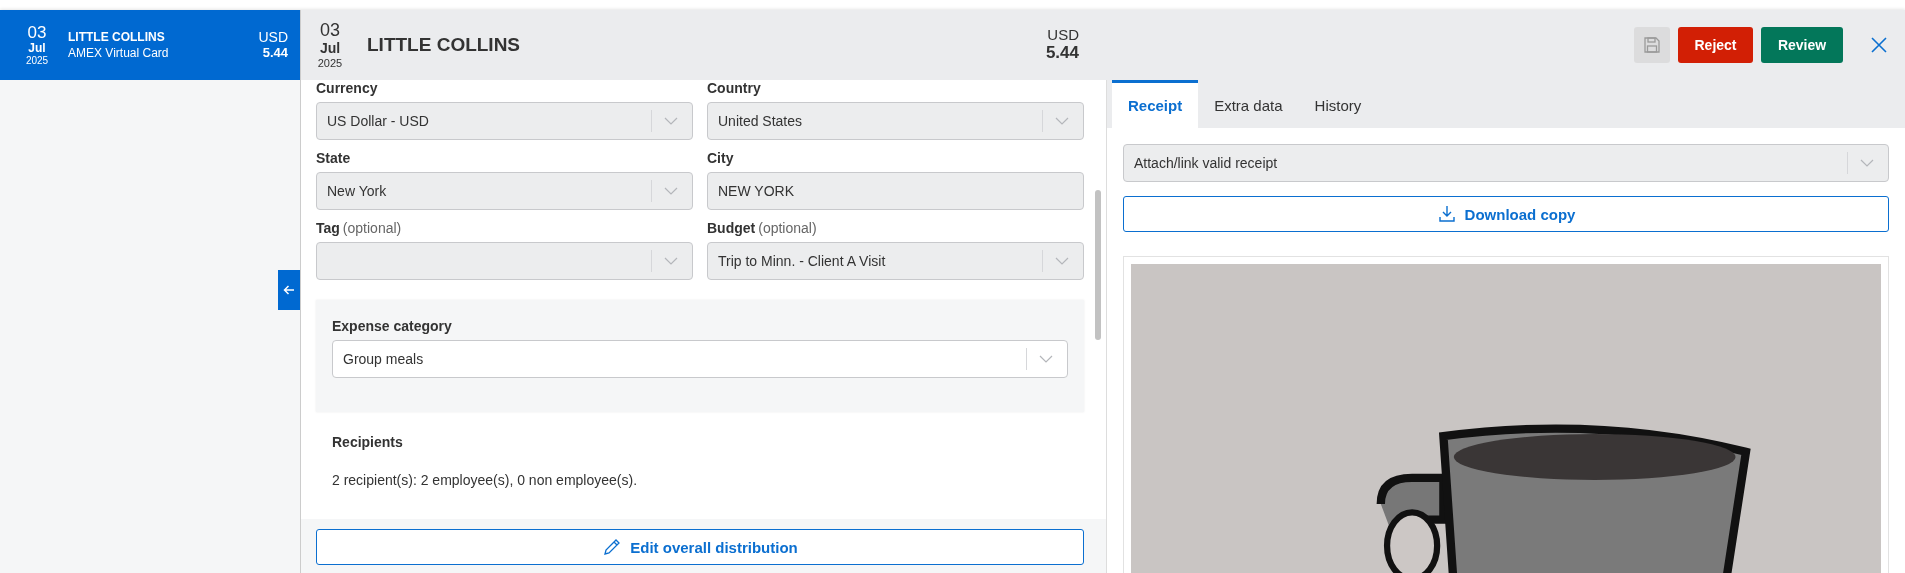 Image resolution: width=1905 pixels, height=573 pixels. I want to click on expense-list-item: 03 Jul 2025 LITTLE COLLINS AMEX Virtual Card USD 5.44, so click(150, 45).